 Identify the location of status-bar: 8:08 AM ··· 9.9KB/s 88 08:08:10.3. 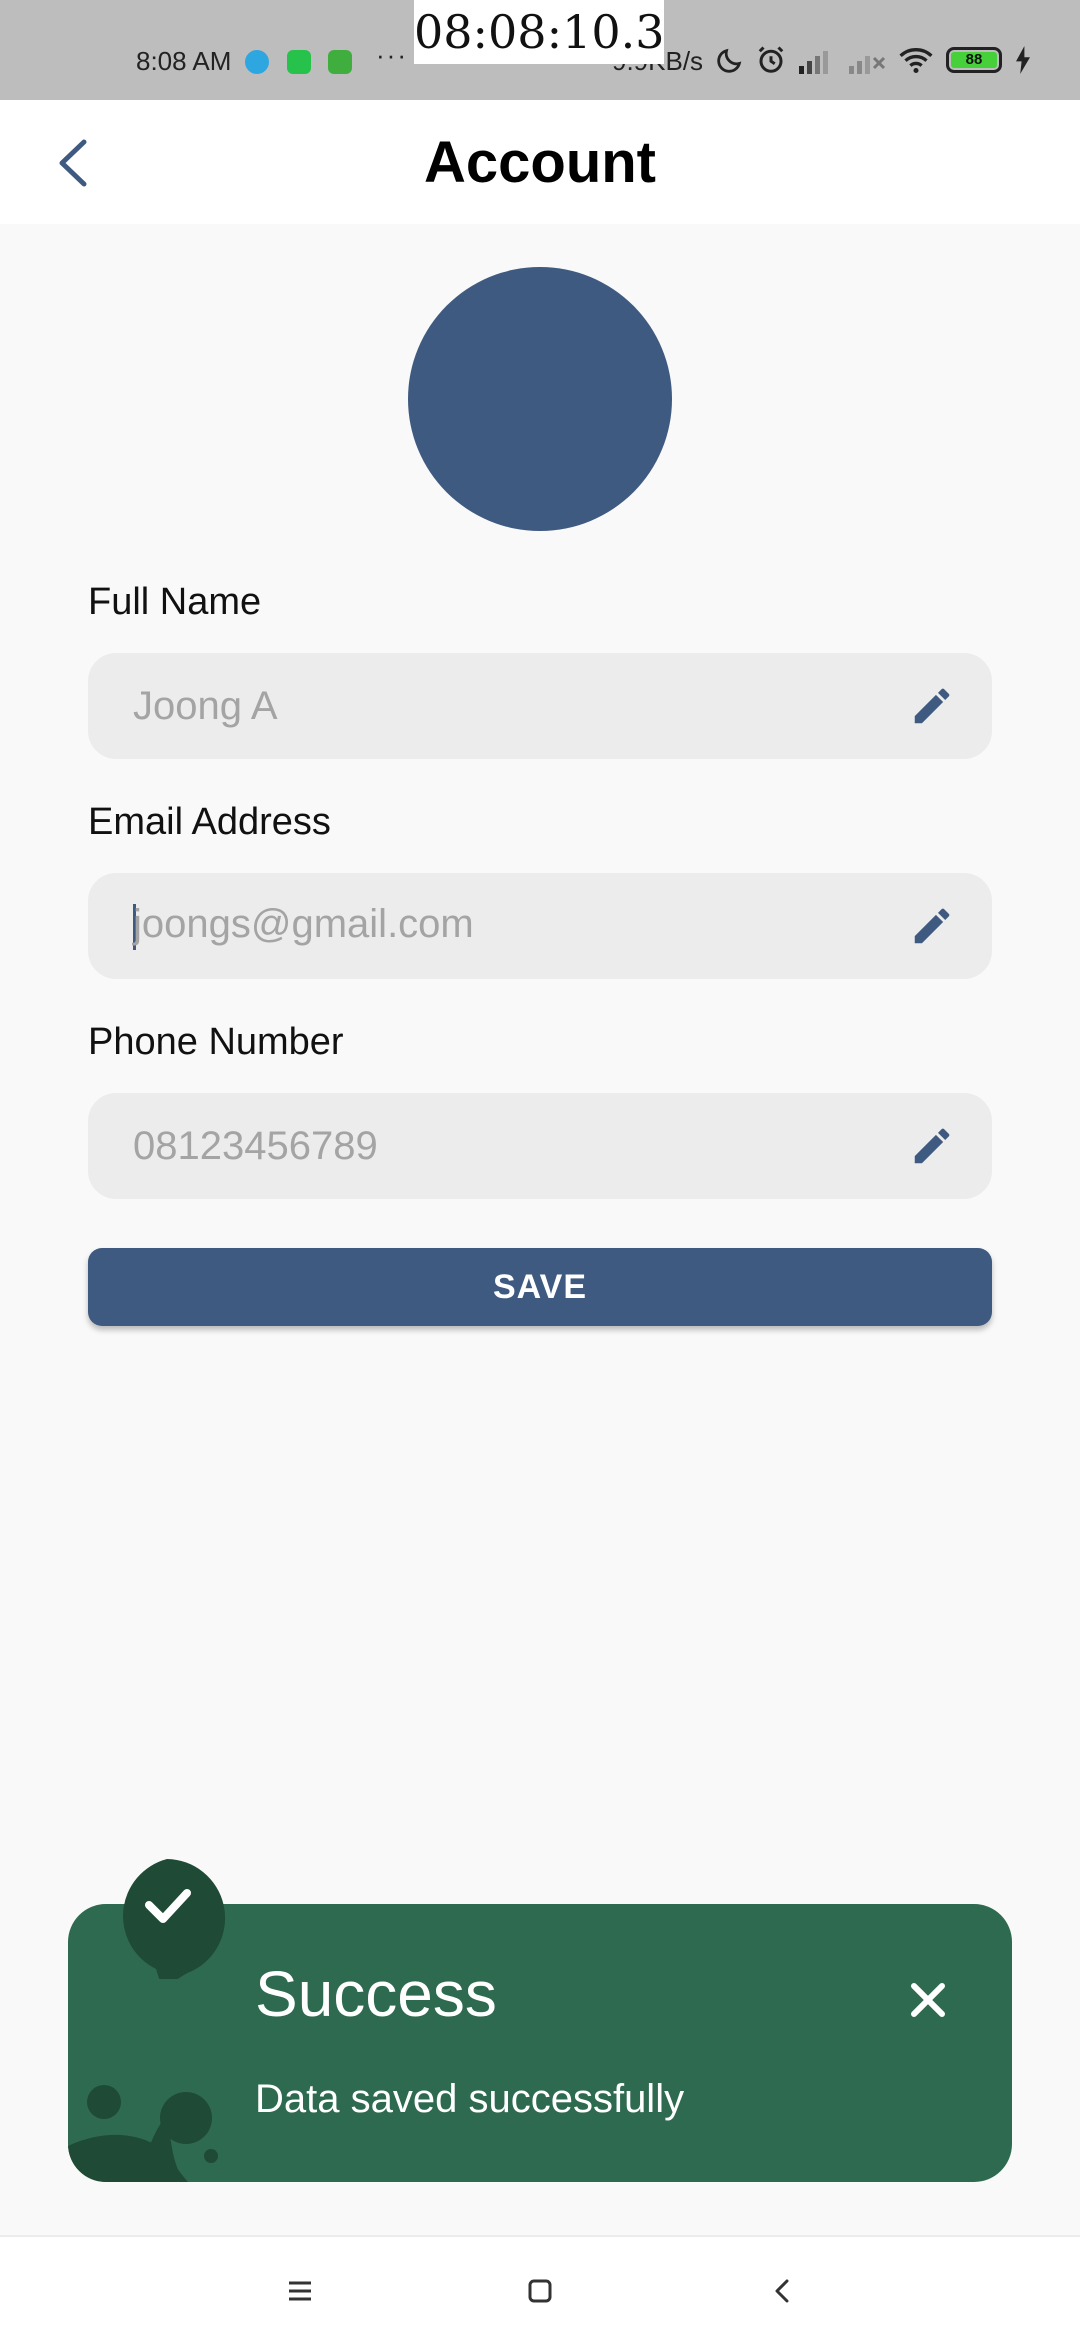
(540, 50).